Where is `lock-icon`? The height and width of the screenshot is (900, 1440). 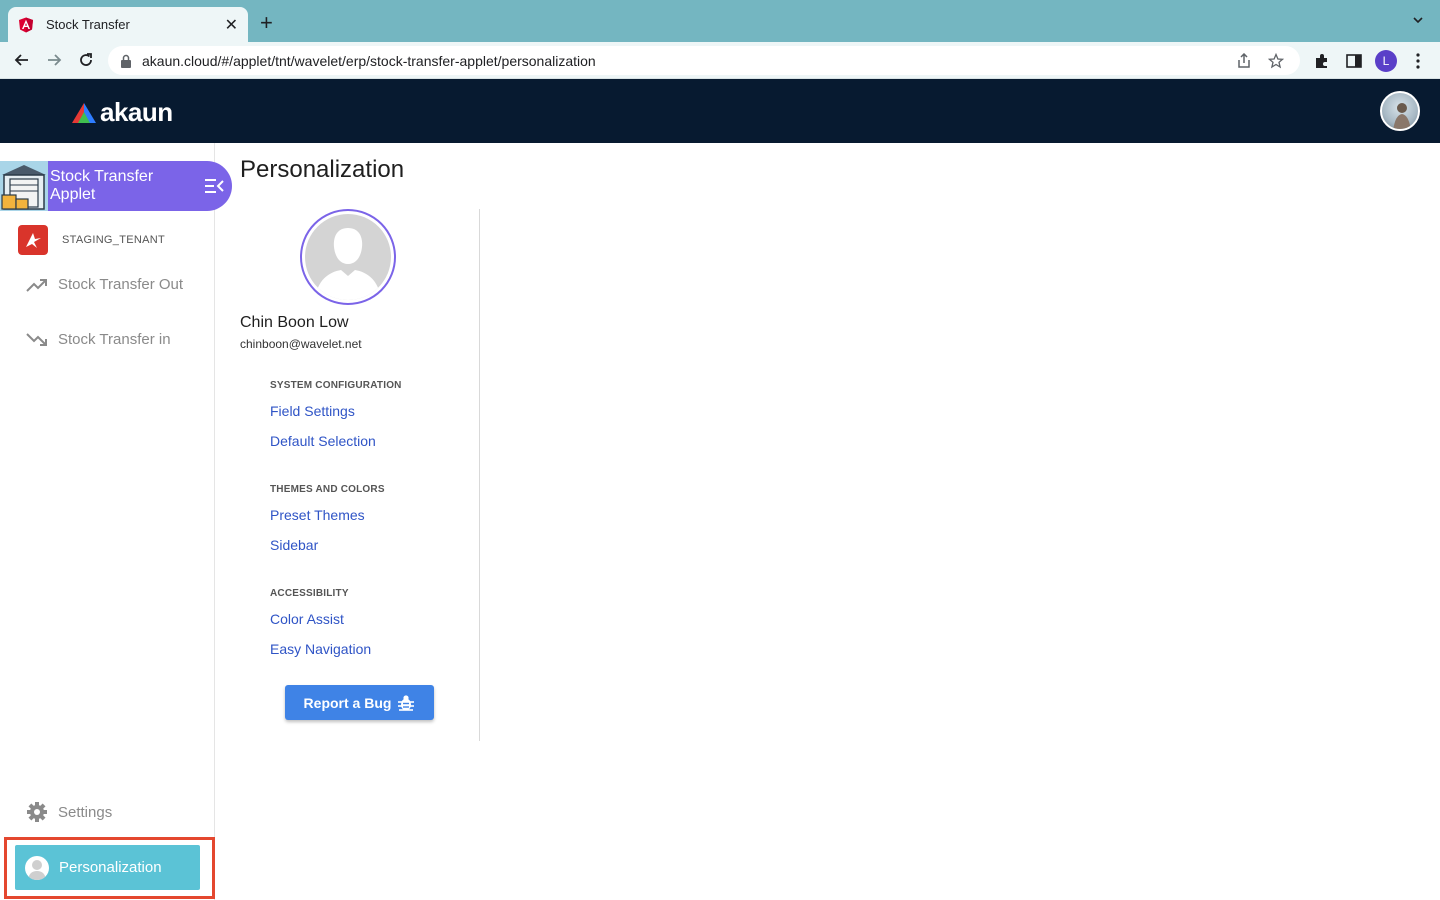
lock-icon is located at coordinates (126, 61).